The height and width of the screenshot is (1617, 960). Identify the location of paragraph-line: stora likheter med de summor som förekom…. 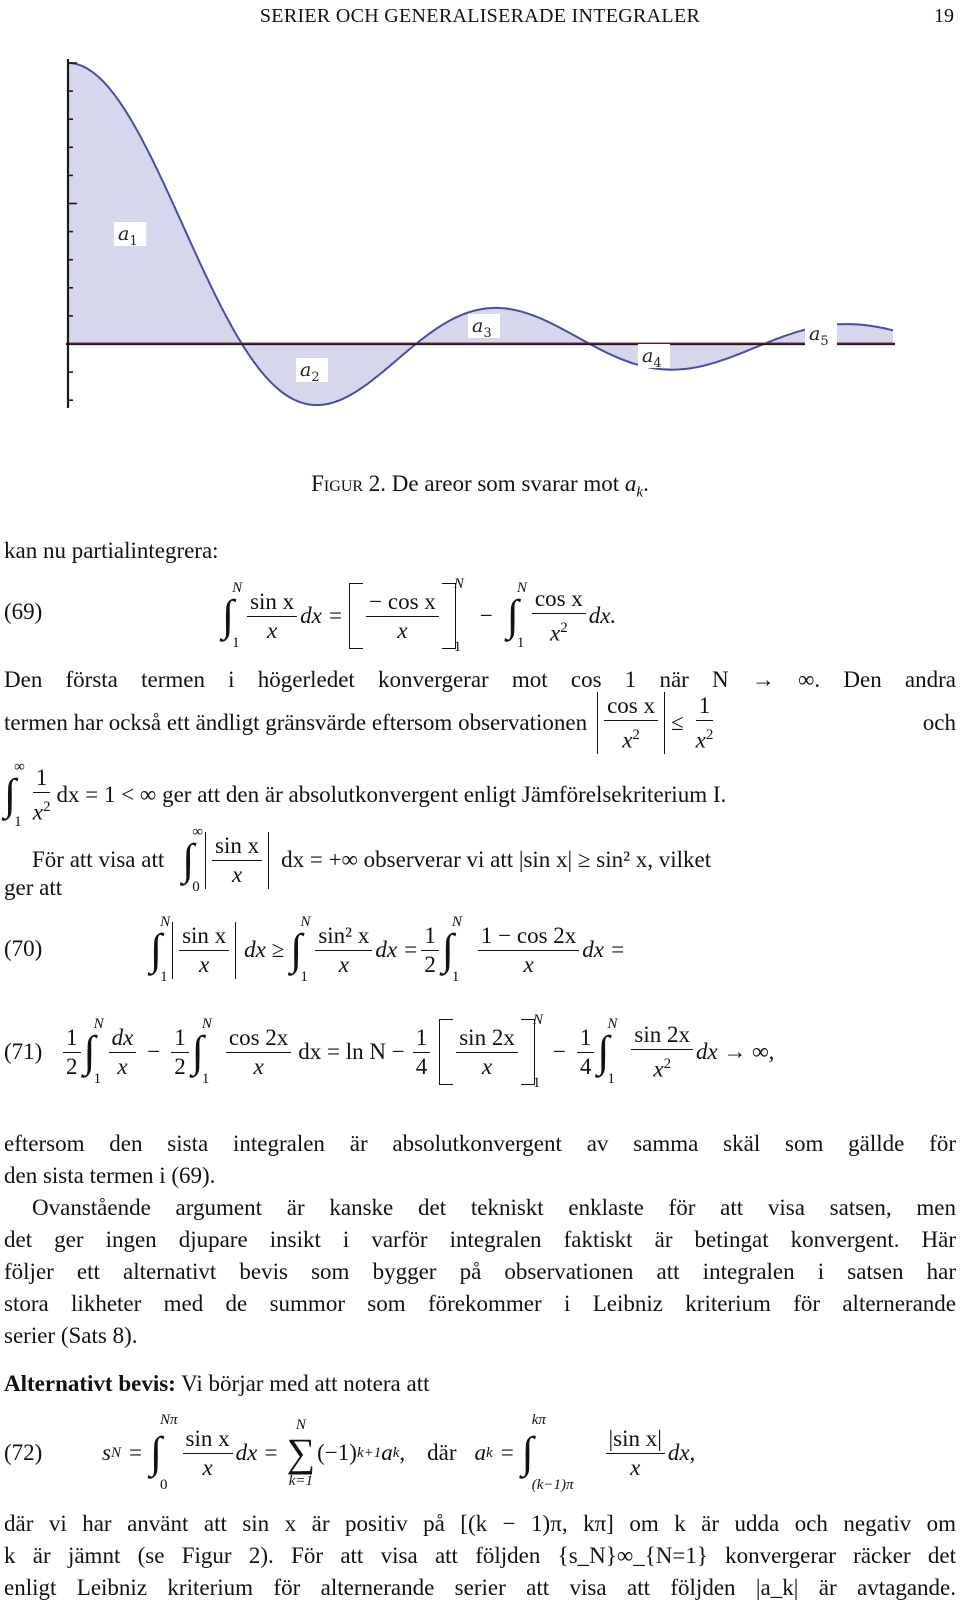
(480, 1303).